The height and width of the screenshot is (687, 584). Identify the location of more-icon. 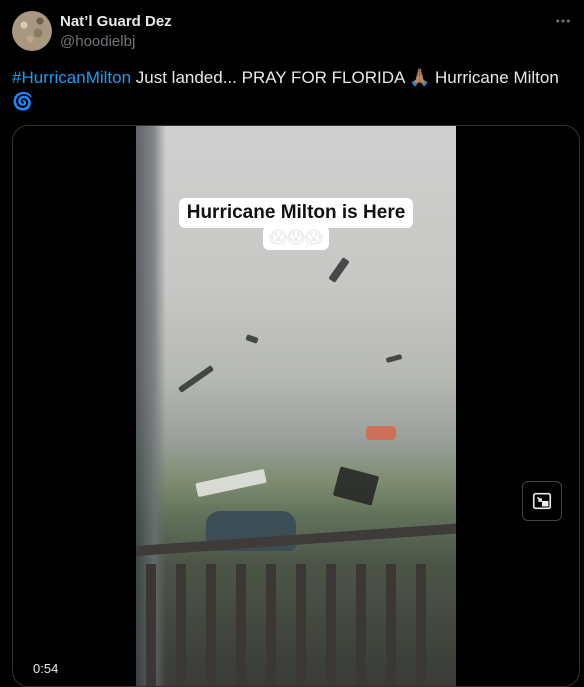
(563, 21).